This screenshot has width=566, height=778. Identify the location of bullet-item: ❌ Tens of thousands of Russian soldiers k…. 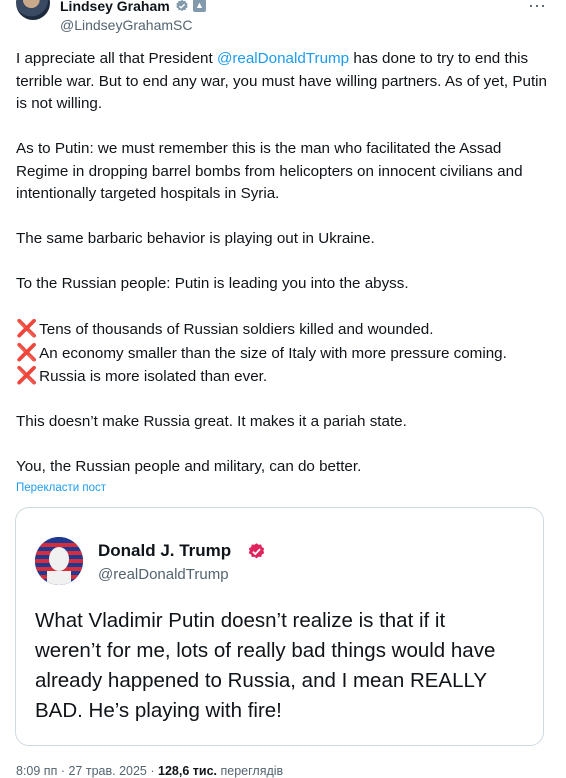
(283, 330).